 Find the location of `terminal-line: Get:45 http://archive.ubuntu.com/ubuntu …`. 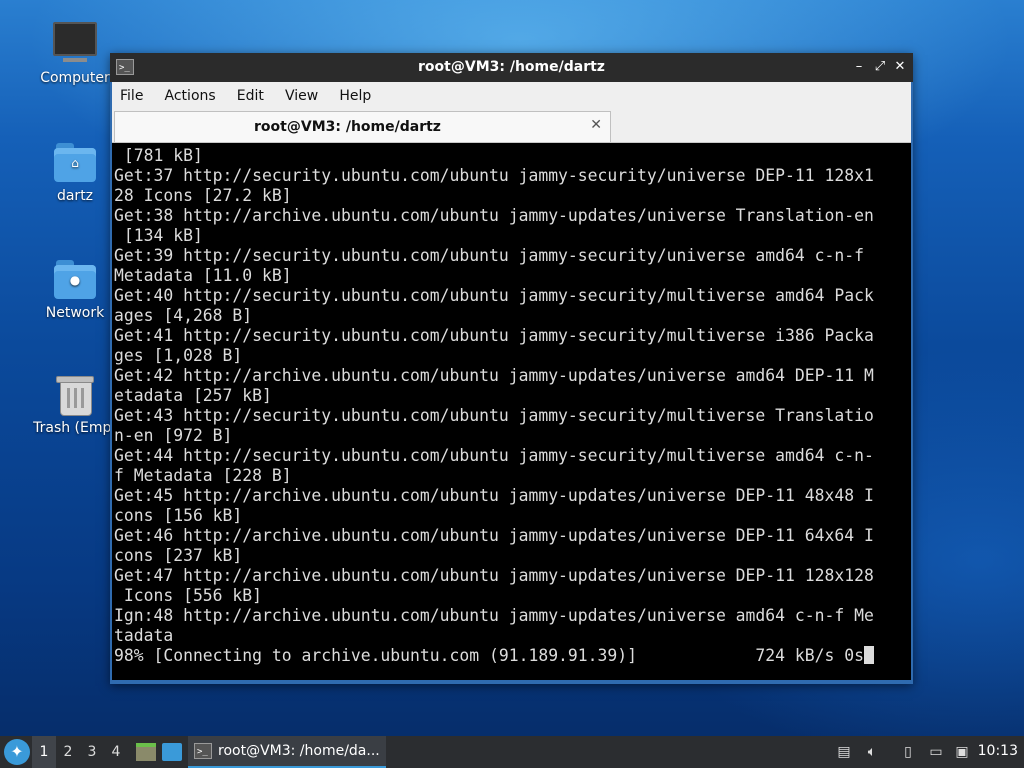

terminal-line: Get:45 http://archive.ubuntu.com/ubuntu … is located at coordinates (494, 495).